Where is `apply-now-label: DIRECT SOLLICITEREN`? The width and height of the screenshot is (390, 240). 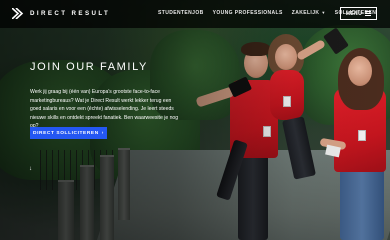 apply-now-label: DIRECT SOLLICITEREN is located at coordinates (66, 133).